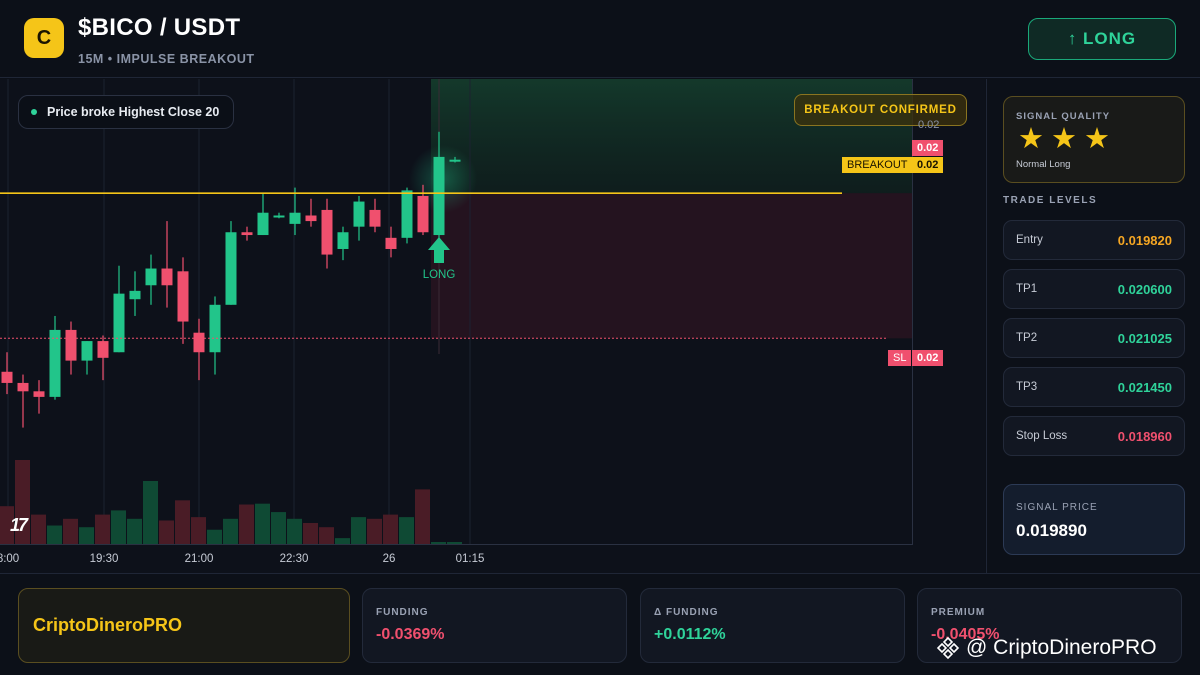 This screenshot has height=675, width=1200. Describe the element at coordinates (690, 634) in the screenshot. I see `stat-value: +0.0112%` at that location.